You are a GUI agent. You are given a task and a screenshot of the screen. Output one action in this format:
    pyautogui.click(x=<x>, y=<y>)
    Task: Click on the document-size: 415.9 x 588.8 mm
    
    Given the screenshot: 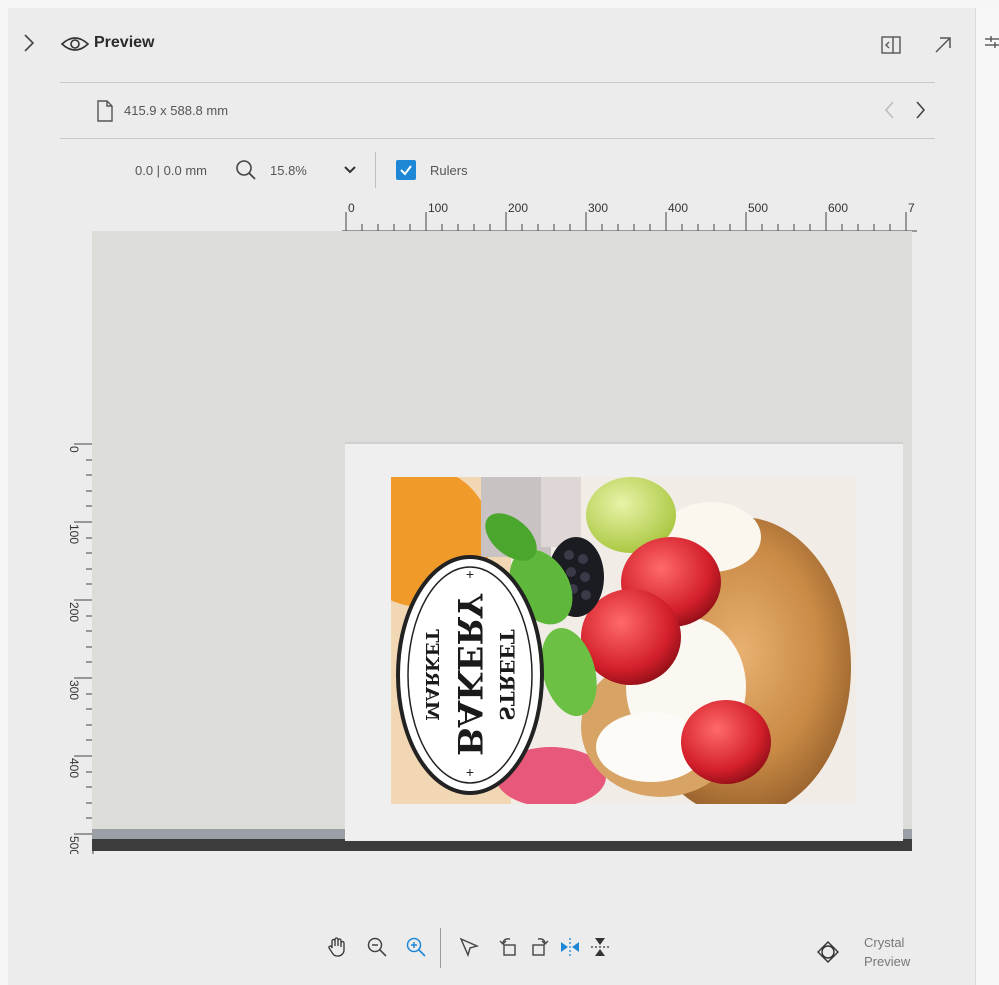 What is the action you would take?
    pyautogui.click(x=176, y=110)
    